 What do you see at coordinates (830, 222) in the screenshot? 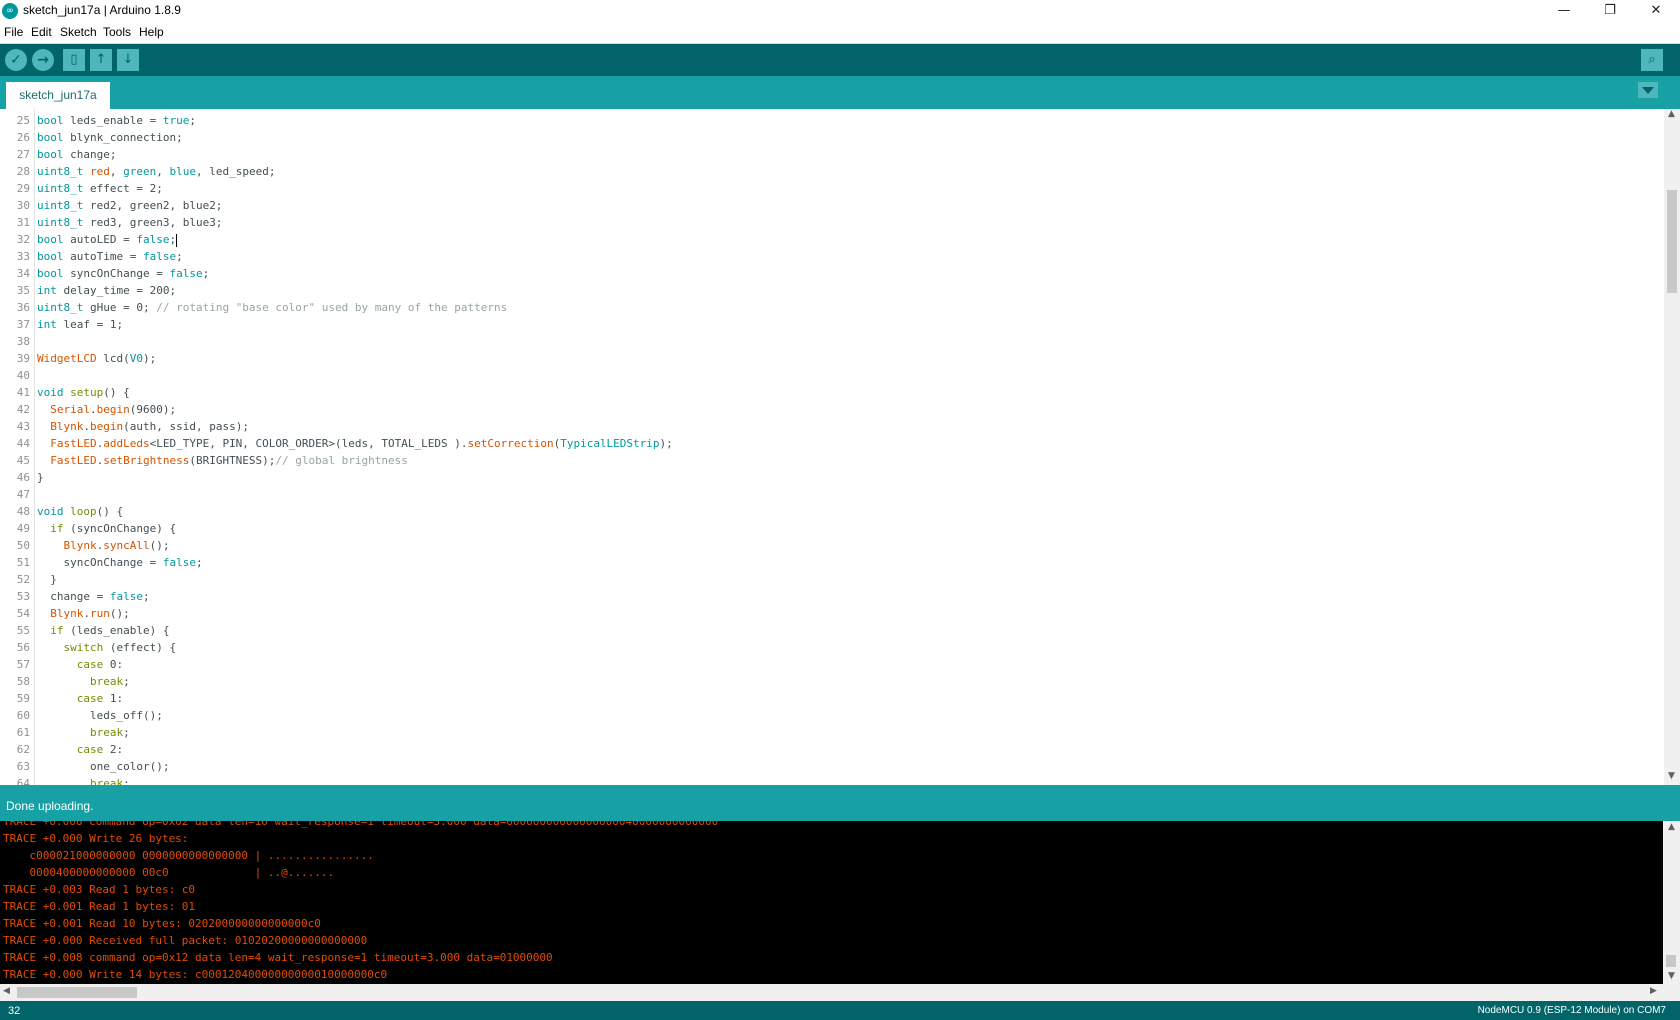
I see `code-line: 31 uint8_t red3, green3, blue3;` at bounding box center [830, 222].